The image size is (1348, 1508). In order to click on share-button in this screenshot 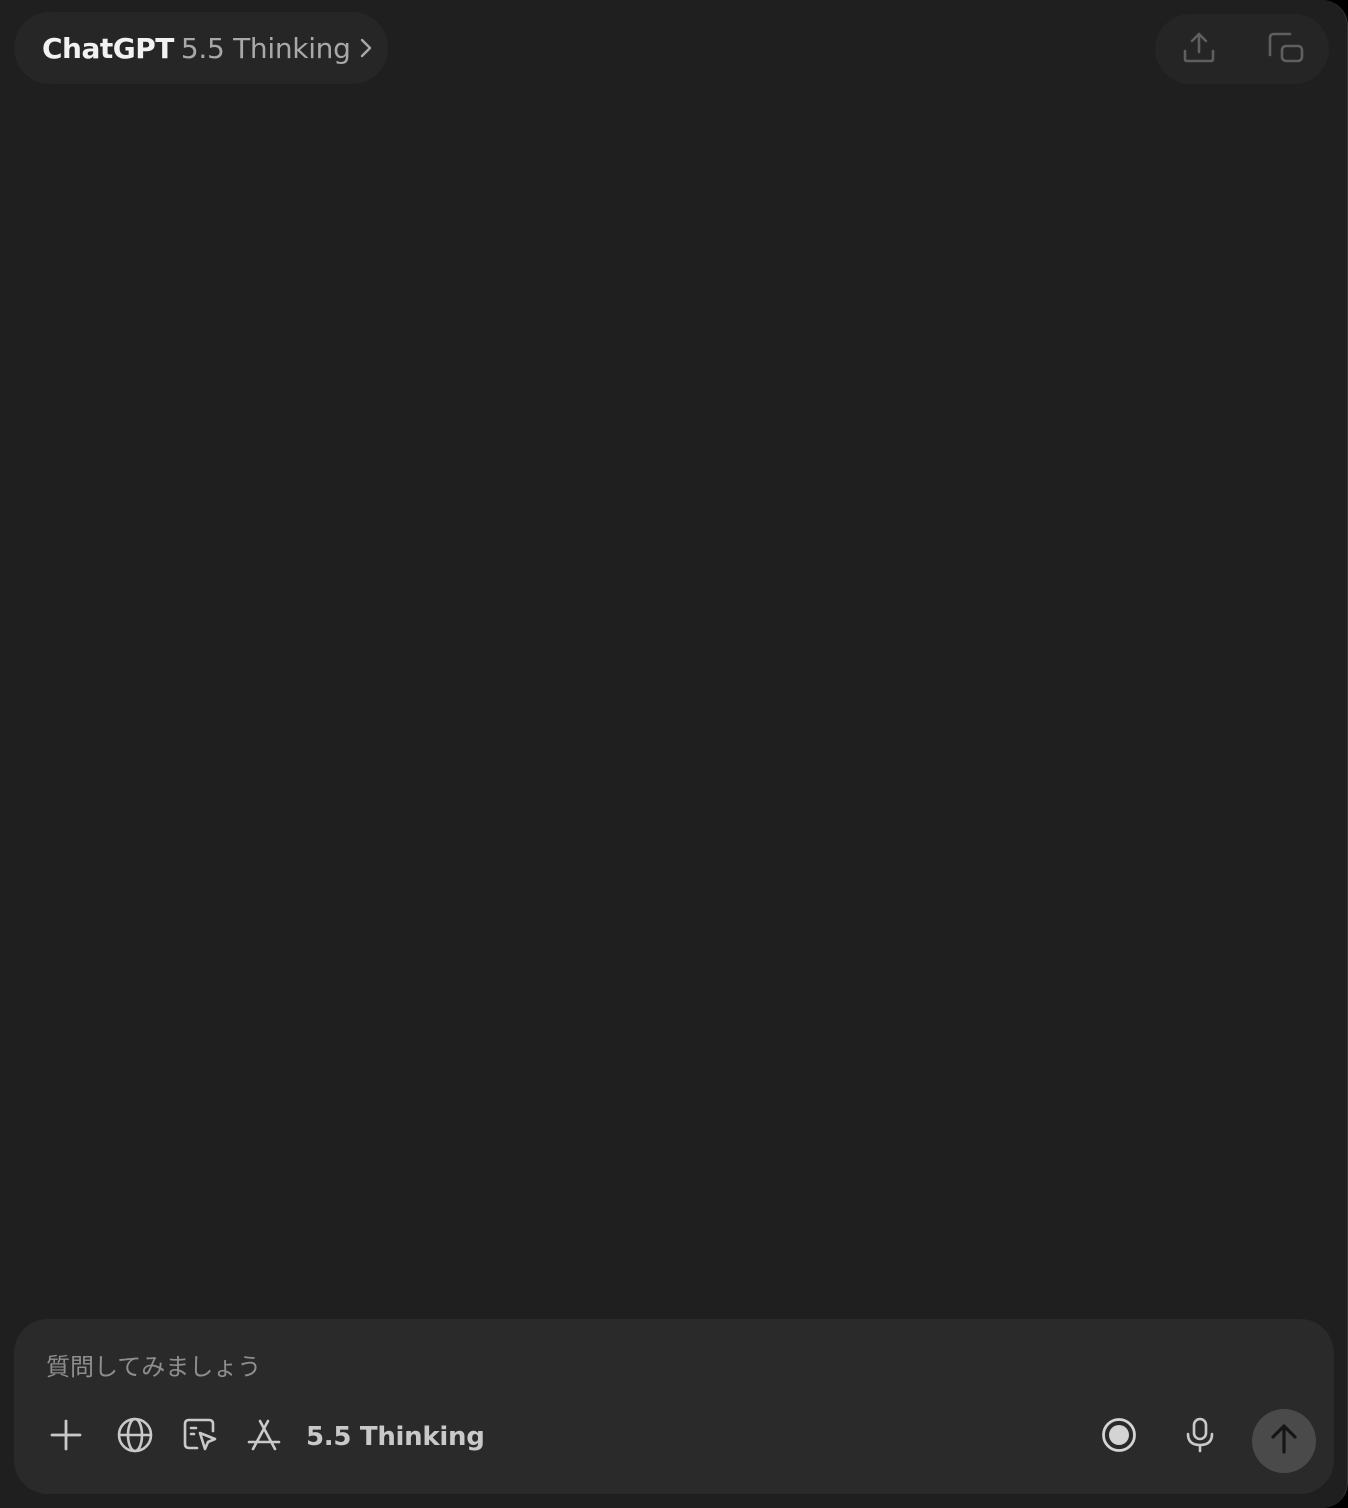, I will do `click(1199, 49)`.